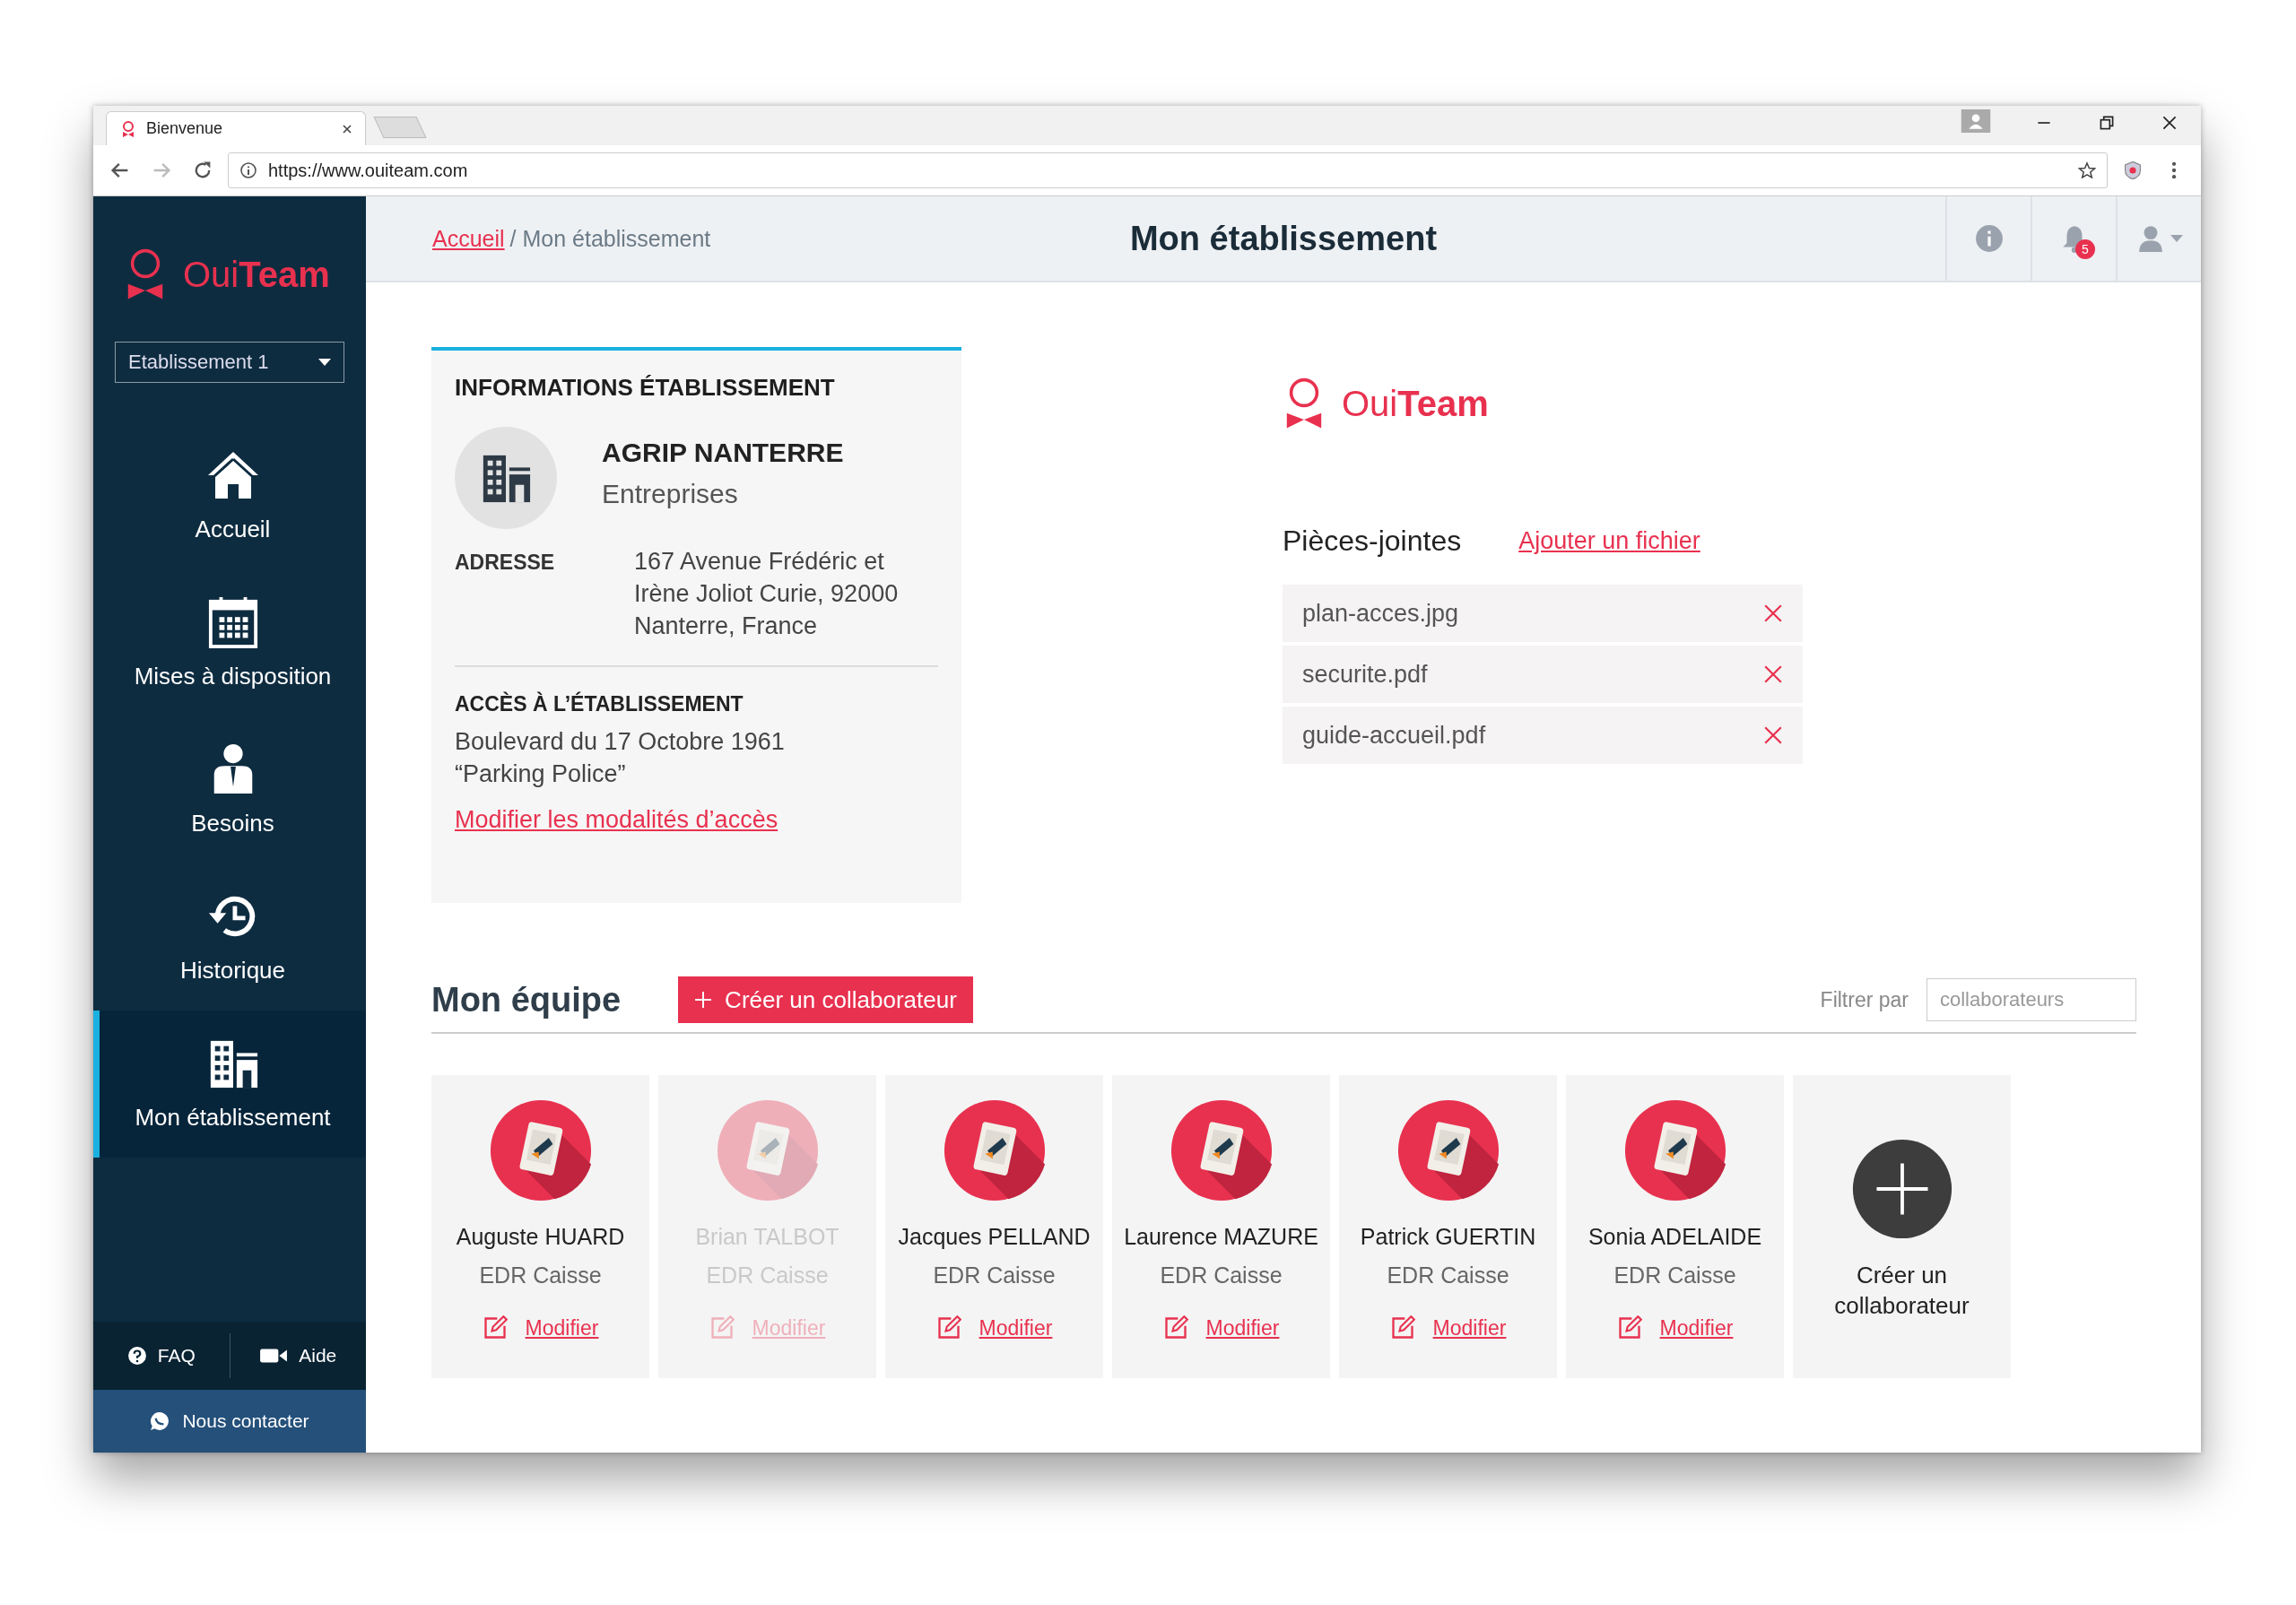  What do you see at coordinates (229, 789) in the screenshot?
I see `sidebar-item: Besoins` at bounding box center [229, 789].